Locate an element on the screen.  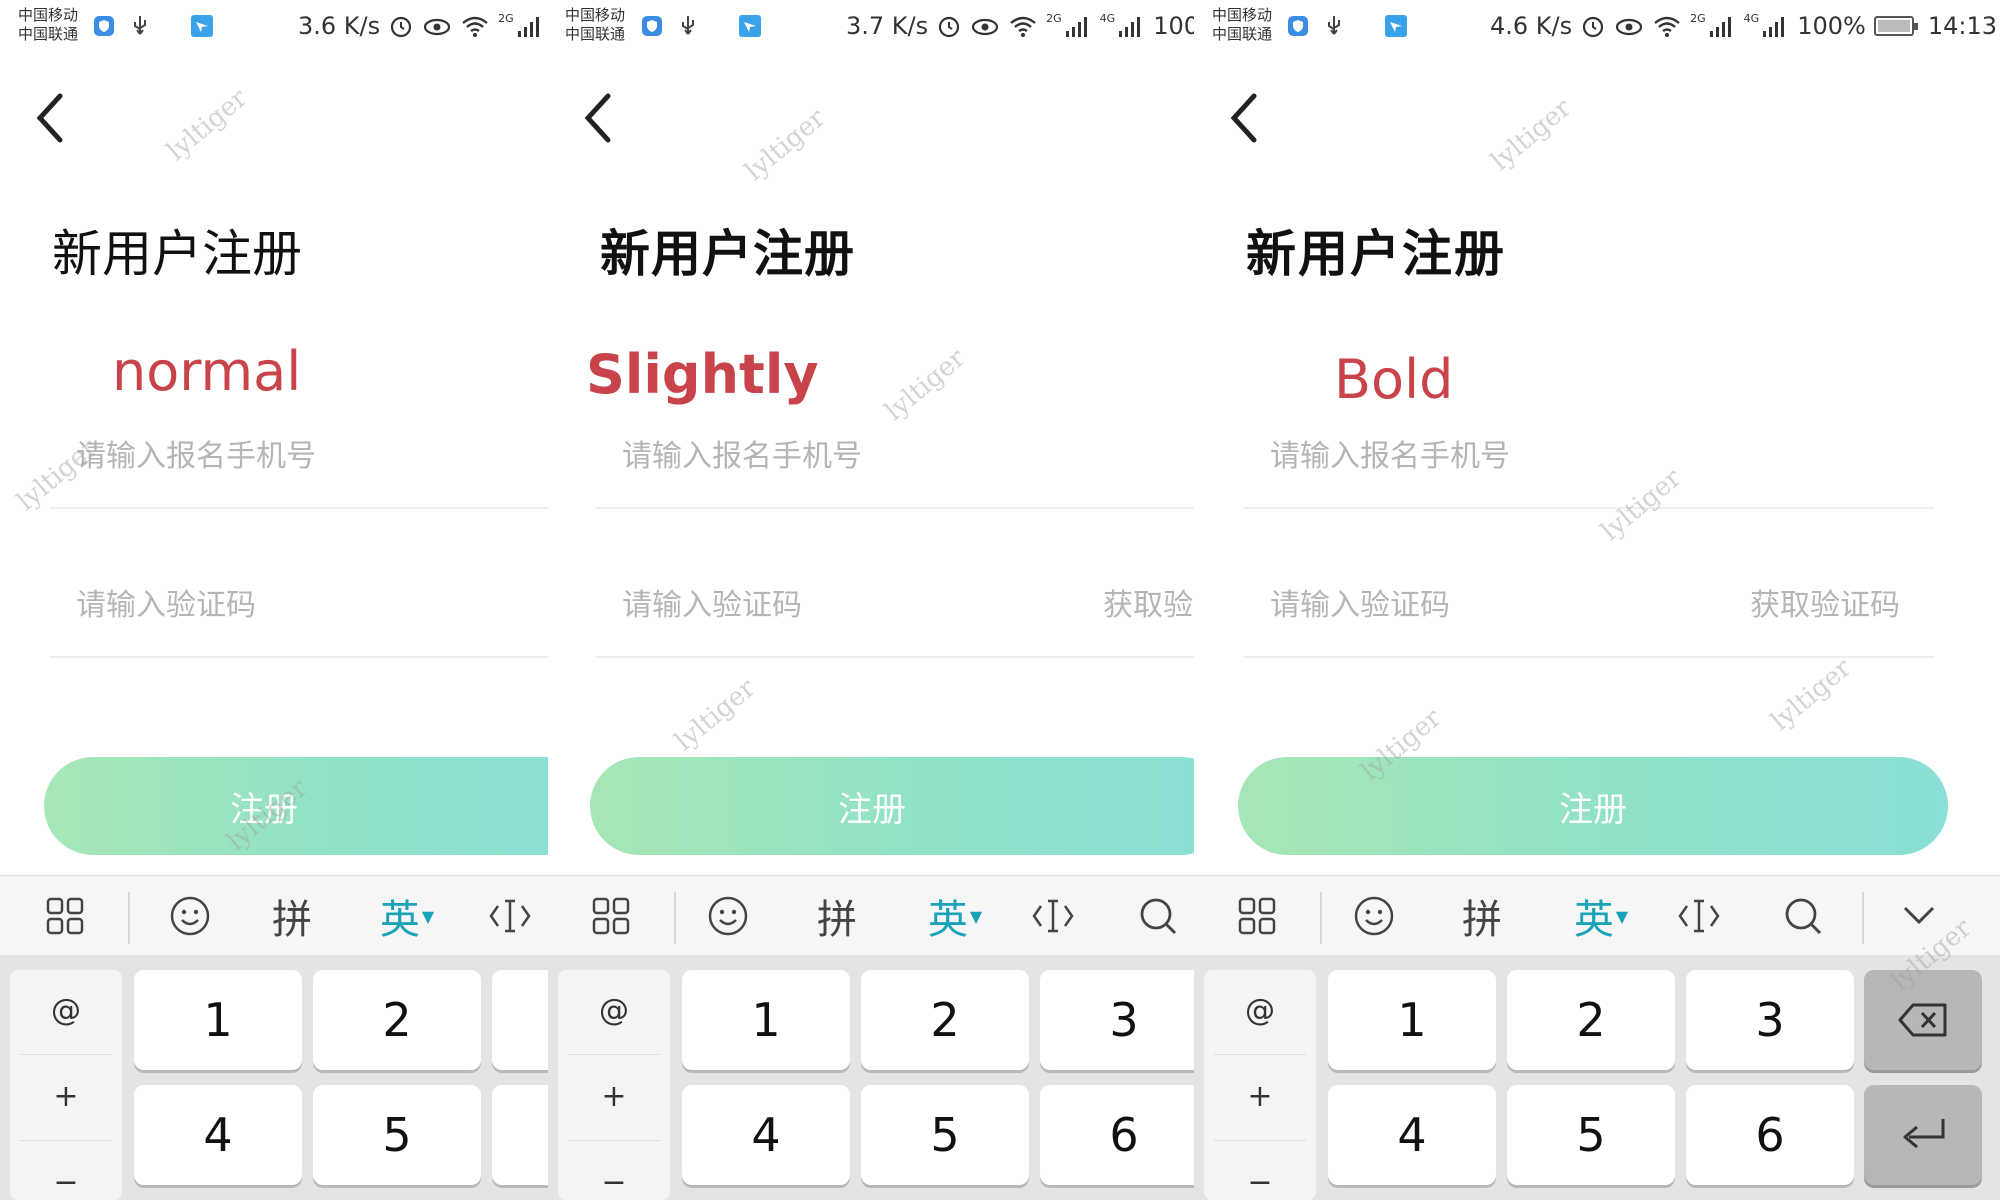
font-weight-label: normal is located at coordinates (207, 371).